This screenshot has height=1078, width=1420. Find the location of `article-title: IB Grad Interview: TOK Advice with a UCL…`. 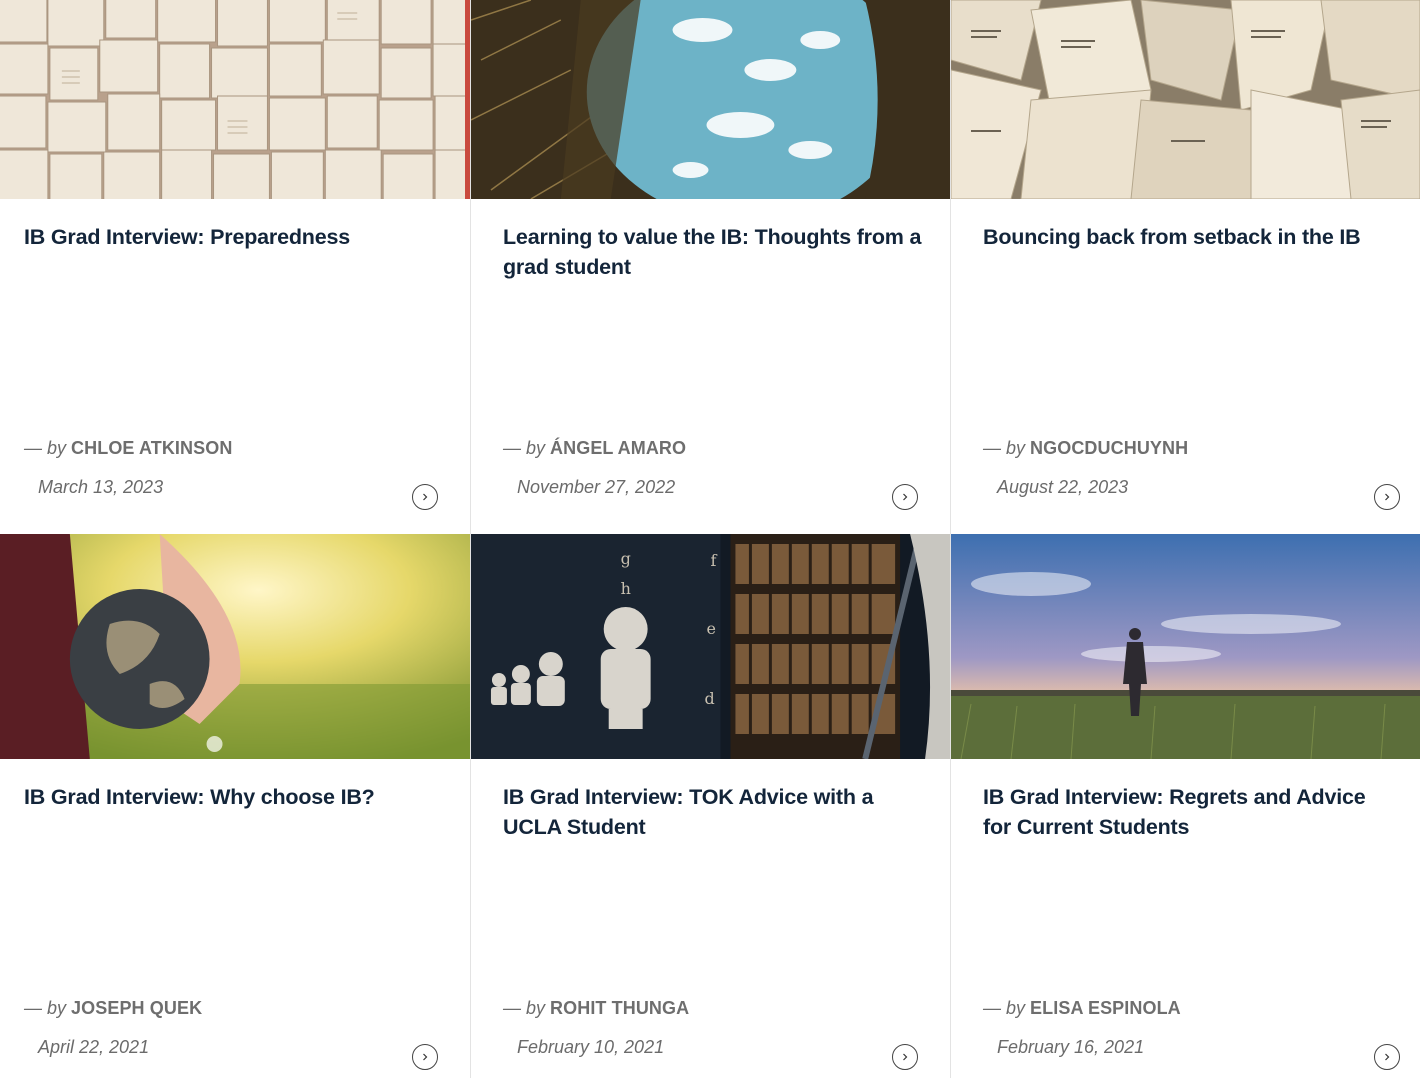

article-title: IB Grad Interview: TOK Advice with a UCL… is located at coordinates (715, 812).